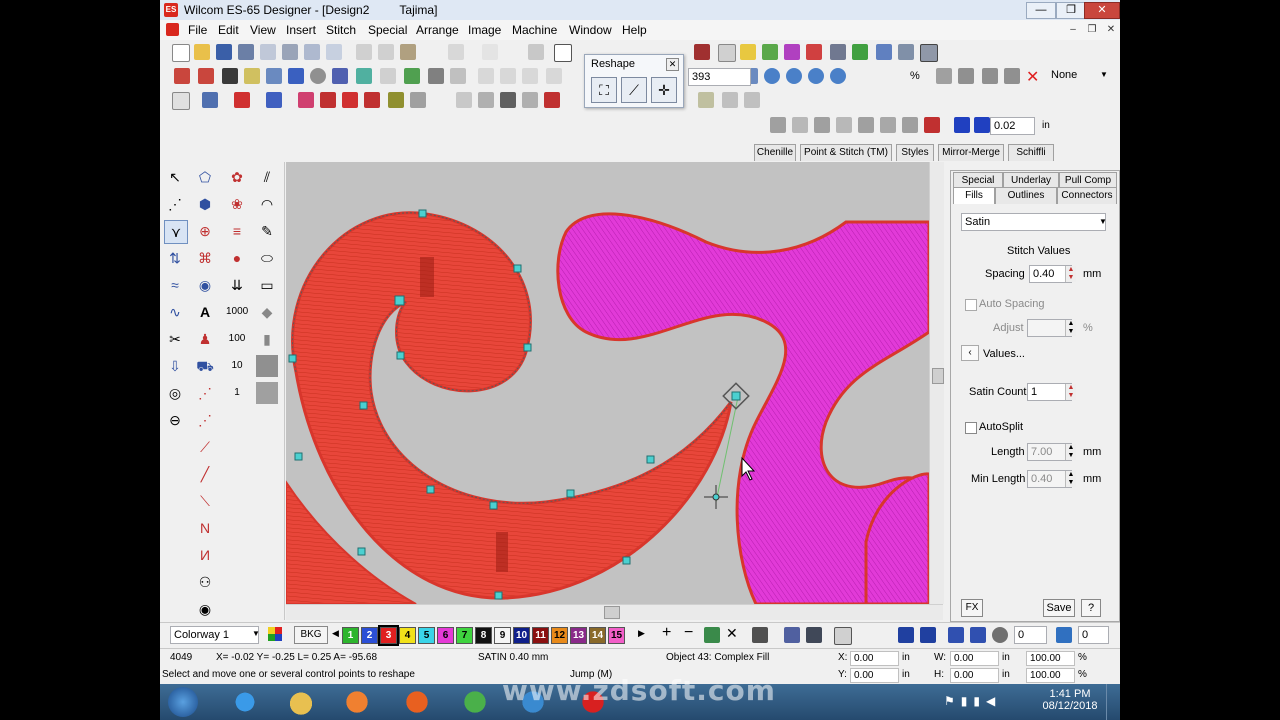 This screenshot has height=720, width=1280. I want to click on thread-chart-icon, so click(712, 635).